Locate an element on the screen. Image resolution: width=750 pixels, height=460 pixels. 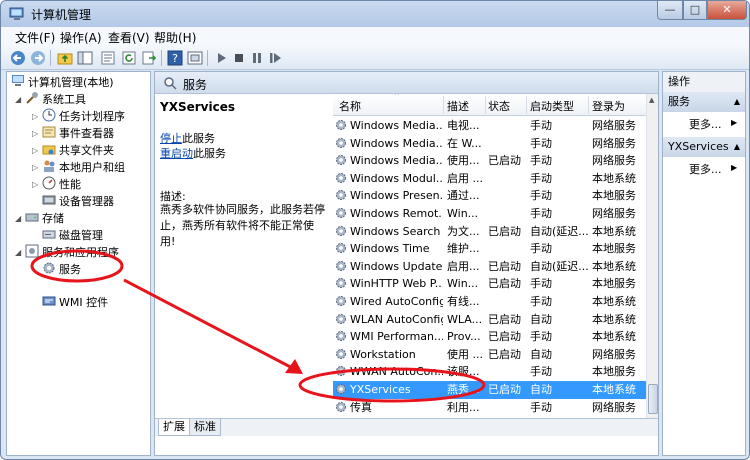
table-row: Windows Time 维护... 手动 本地服务 is located at coordinates (489, 249).